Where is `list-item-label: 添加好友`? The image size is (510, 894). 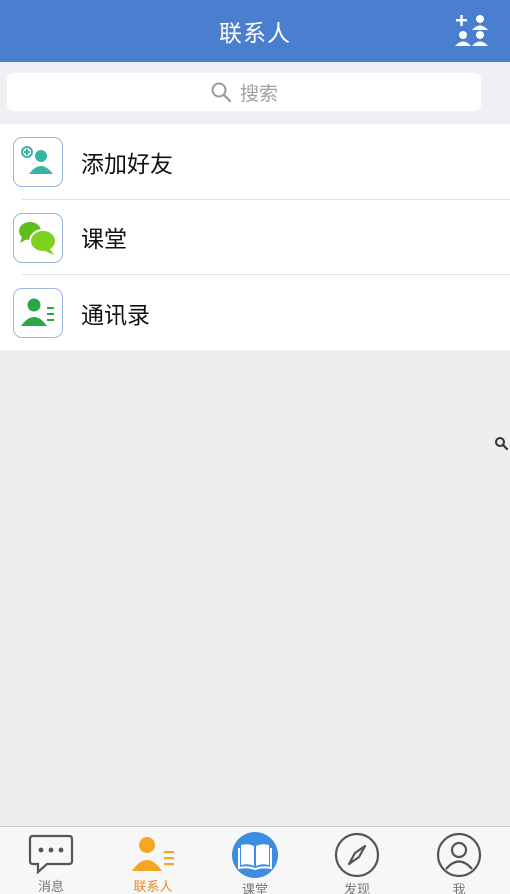
list-item-label: 添加好友 is located at coordinates (127, 164).